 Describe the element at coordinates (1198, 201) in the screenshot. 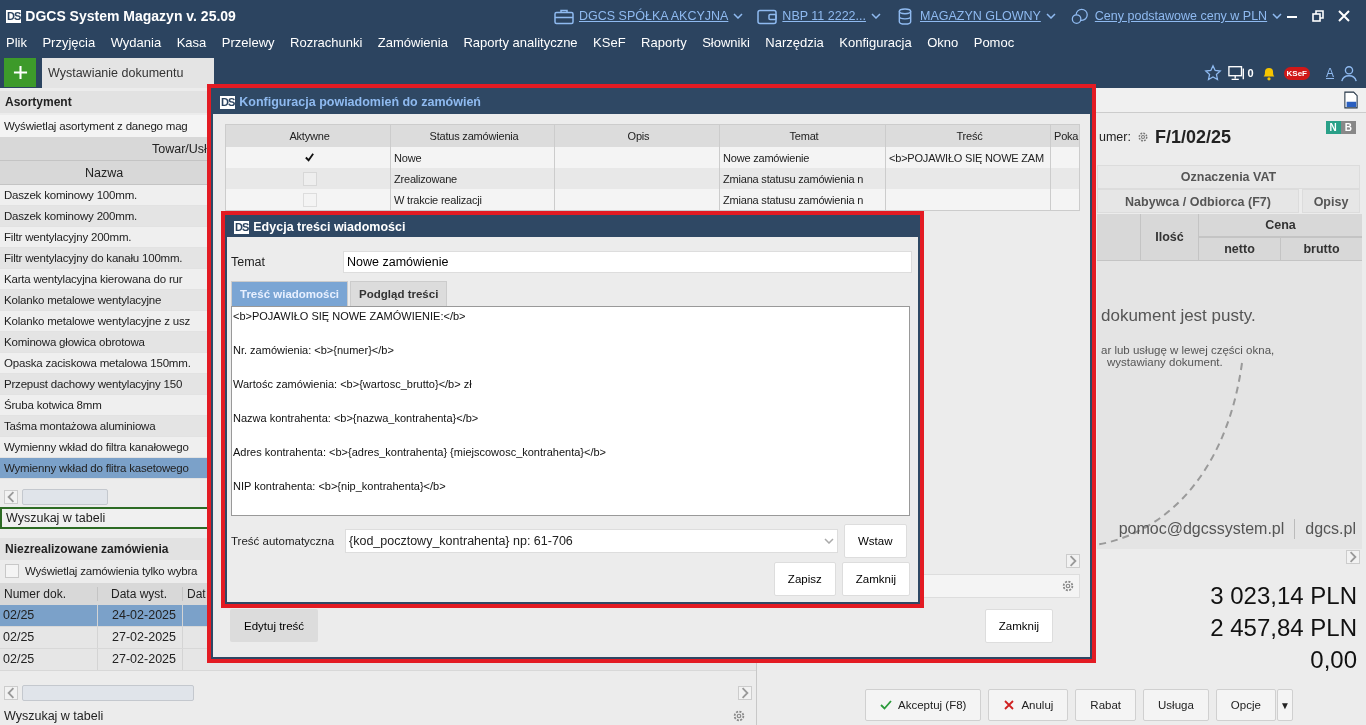

I see `section-tab: Nabywca / Odbiorca (F7)` at that location.